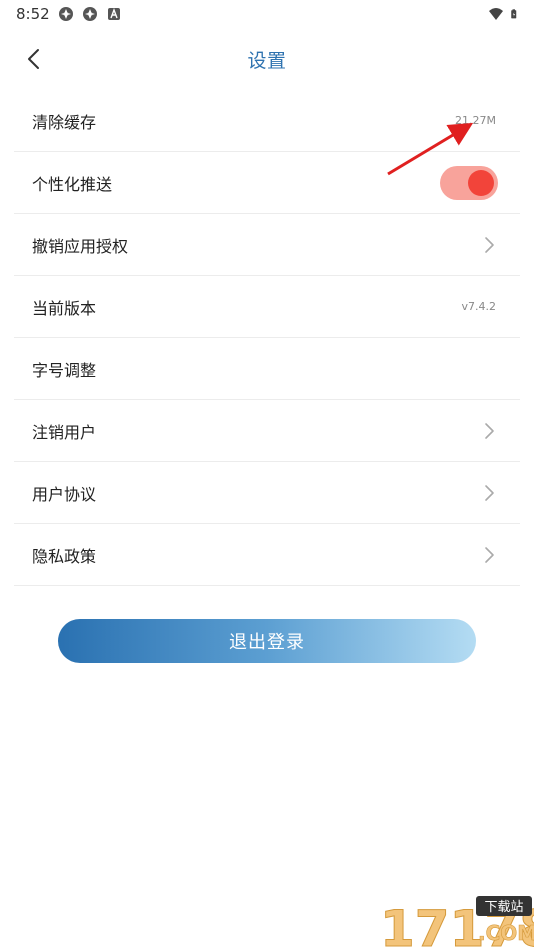 This screenshot has width=534, height=950. Describe the element at coordinates (267, 431) in the screenshot. I see `settings-row-delete-account: 注销用户` at that location.